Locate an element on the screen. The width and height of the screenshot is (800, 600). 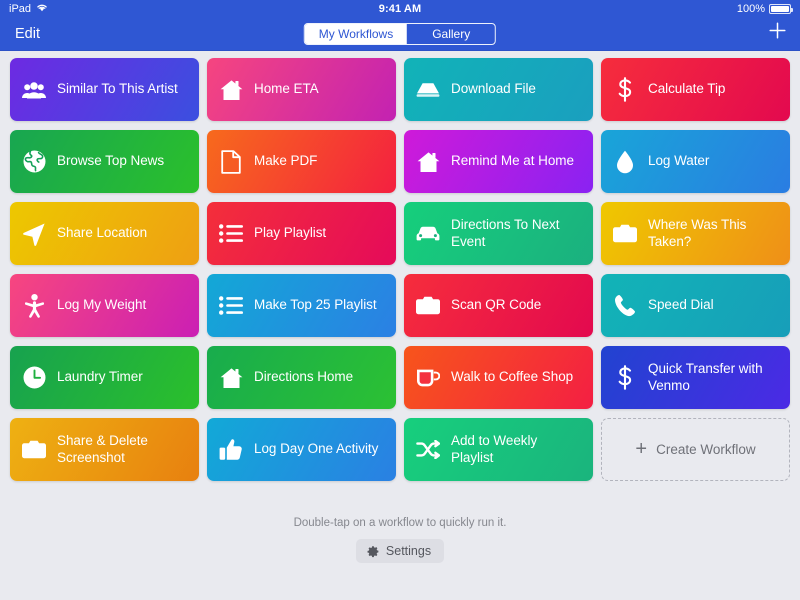
workflow-tile-label: Scan QR Code is located at coordinates (496, 305).